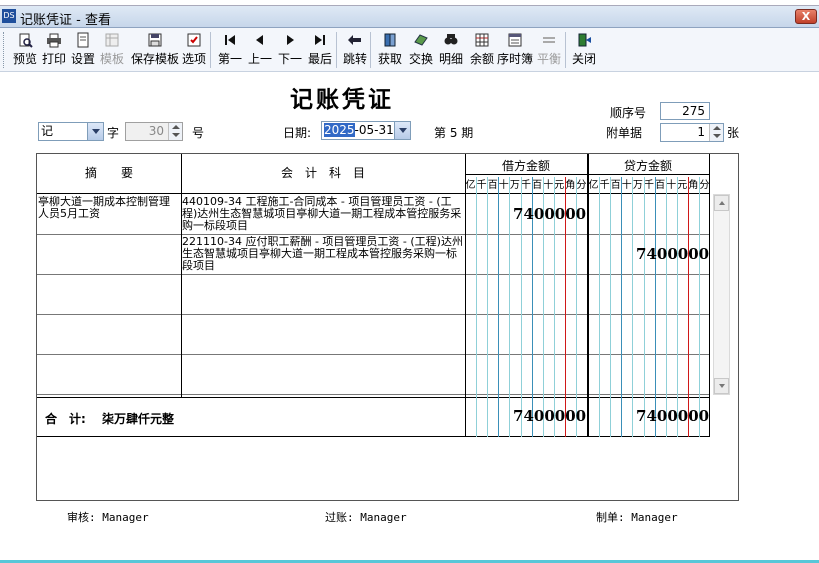  Describe the element at coordinates (374, 130) in the screenshot. I see `date-rest: -05-31` at that location.